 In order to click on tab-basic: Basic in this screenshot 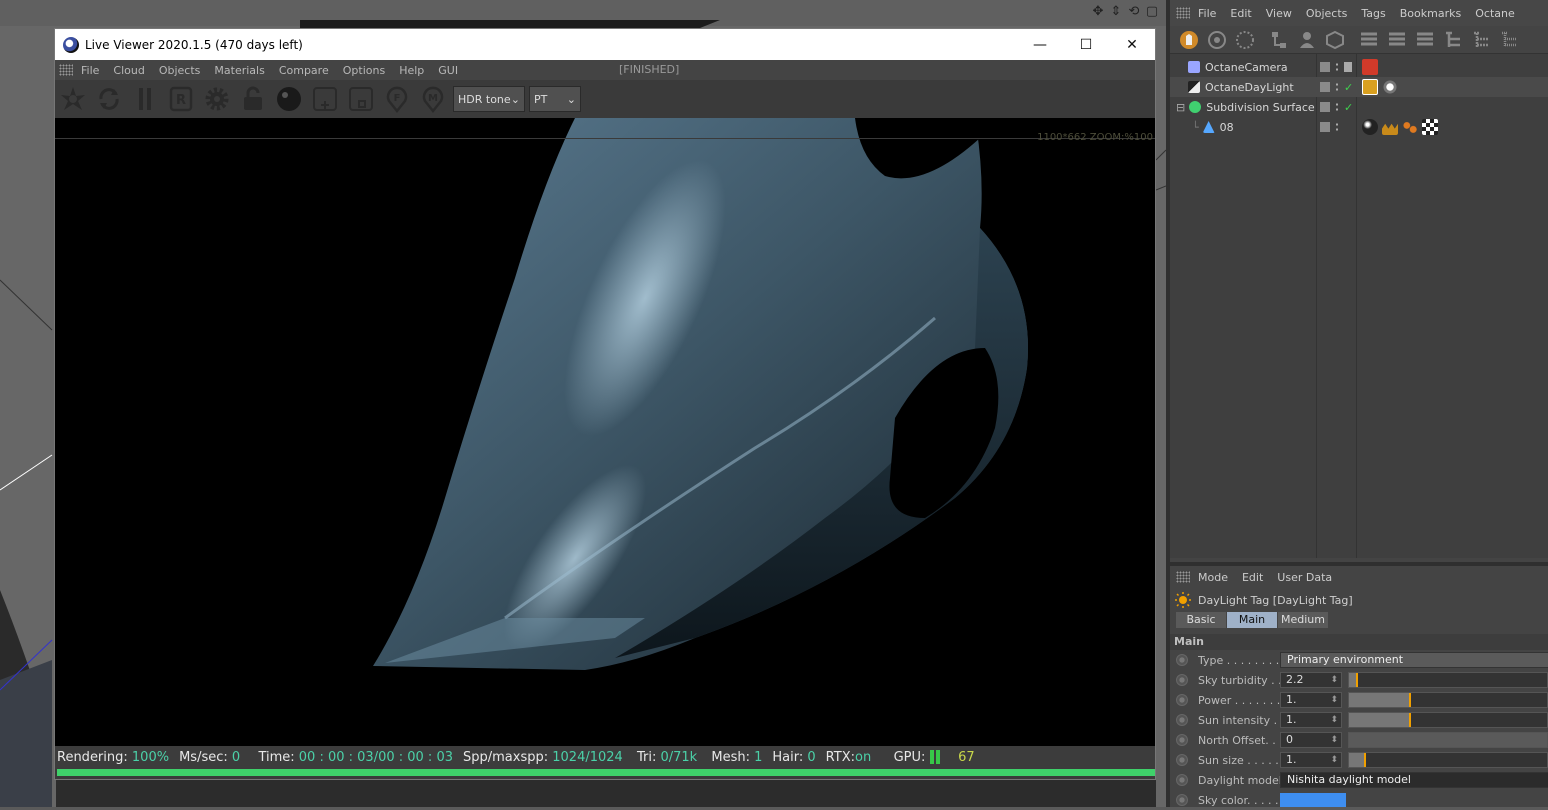, I will do `click(1201, 620)`.